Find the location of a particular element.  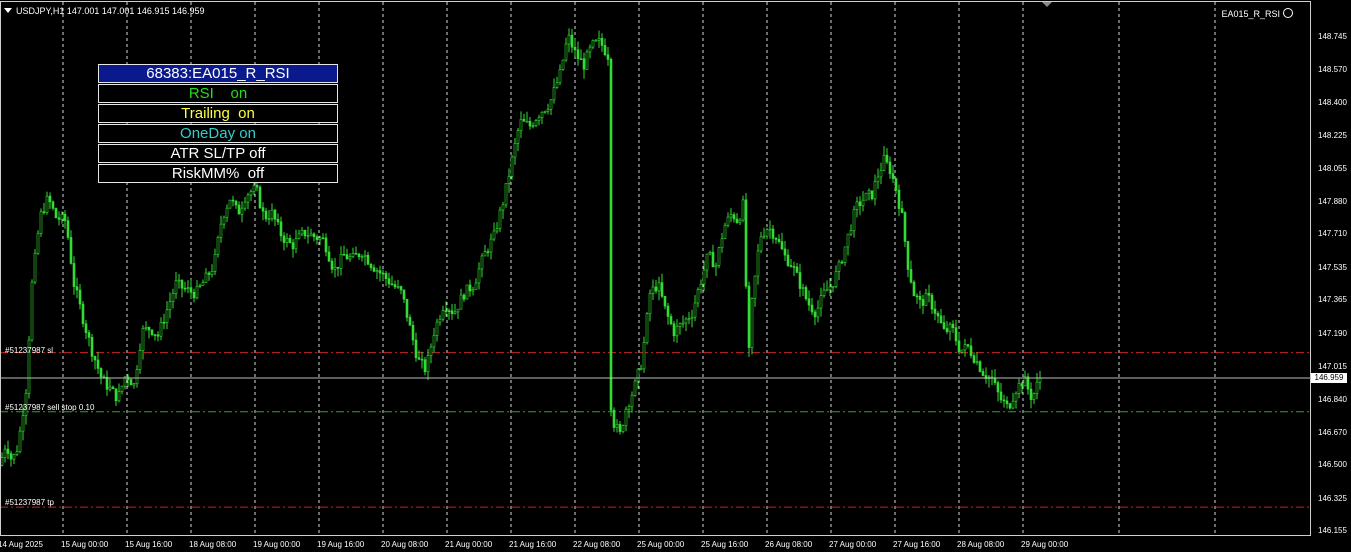

time-tick-label: 15 Aug 16:00 is located at coordinates (149, 544).